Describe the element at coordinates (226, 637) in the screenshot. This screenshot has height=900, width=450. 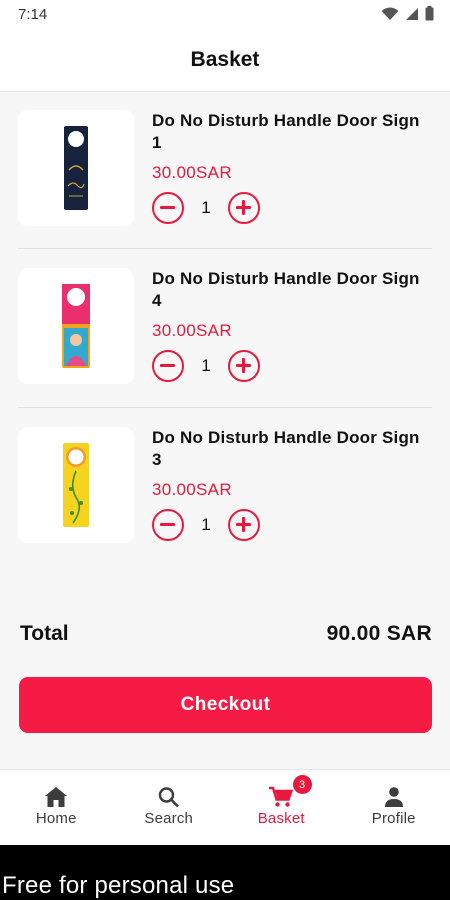
I see `total-row: Total 90.00 SAR` at that location.